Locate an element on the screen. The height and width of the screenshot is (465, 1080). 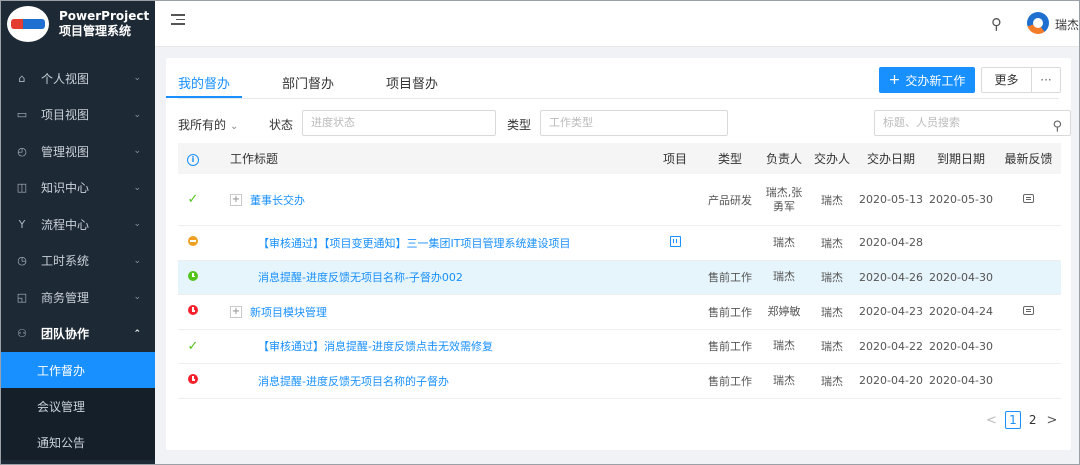
book-icon: ◫ is located at coordinates (22, 188).